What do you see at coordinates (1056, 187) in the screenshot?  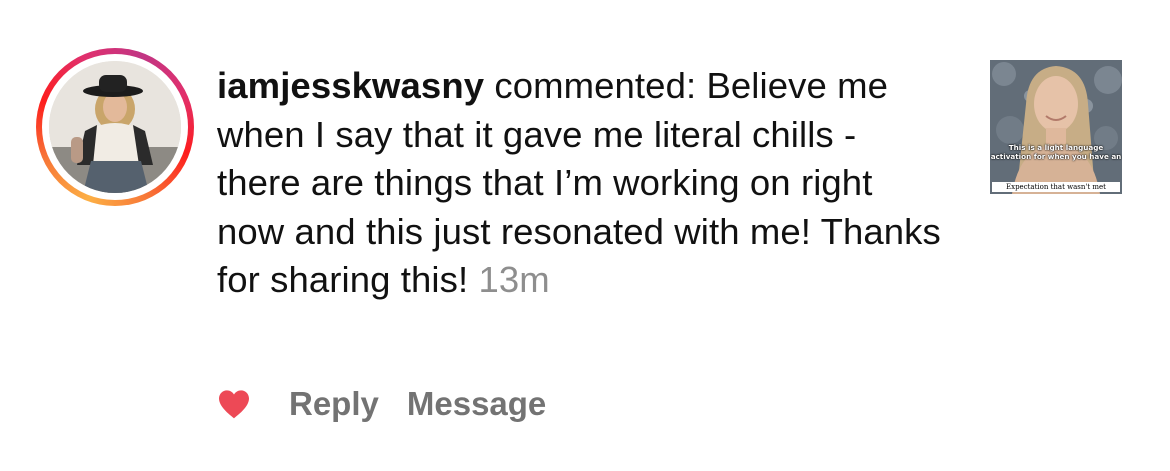 I see `thumbnail-banner: Expectation that wasn't met` at bounding box center [1056, 187].